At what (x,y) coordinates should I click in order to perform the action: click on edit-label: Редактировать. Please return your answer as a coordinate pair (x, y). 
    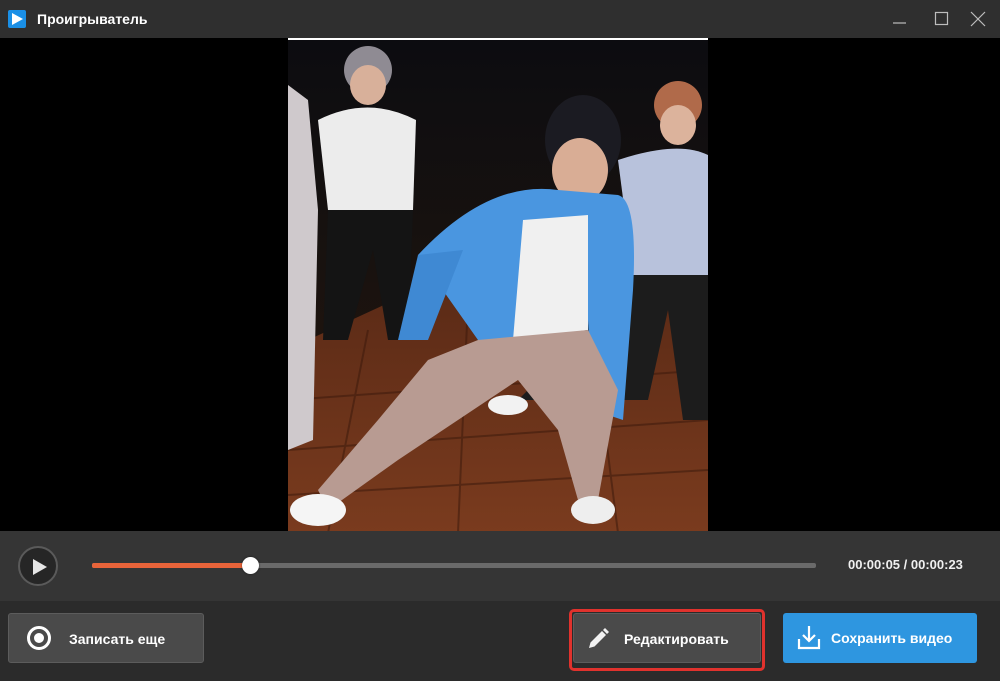
    Looking at the image, I should click on (676, 639).